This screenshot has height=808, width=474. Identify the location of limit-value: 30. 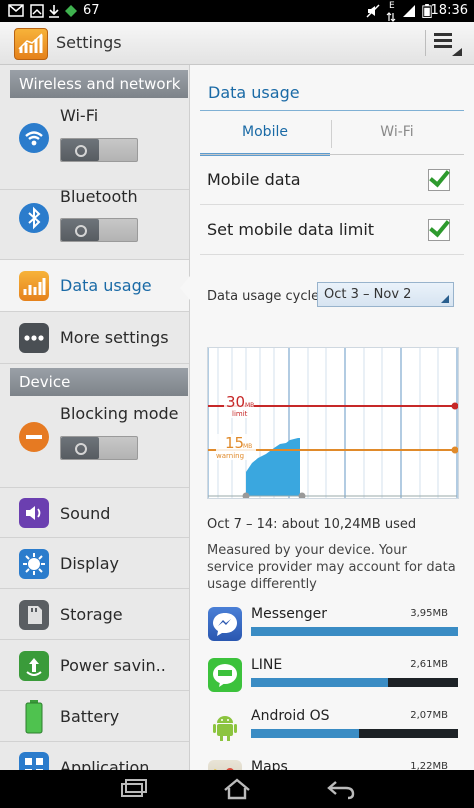
(235, 402).